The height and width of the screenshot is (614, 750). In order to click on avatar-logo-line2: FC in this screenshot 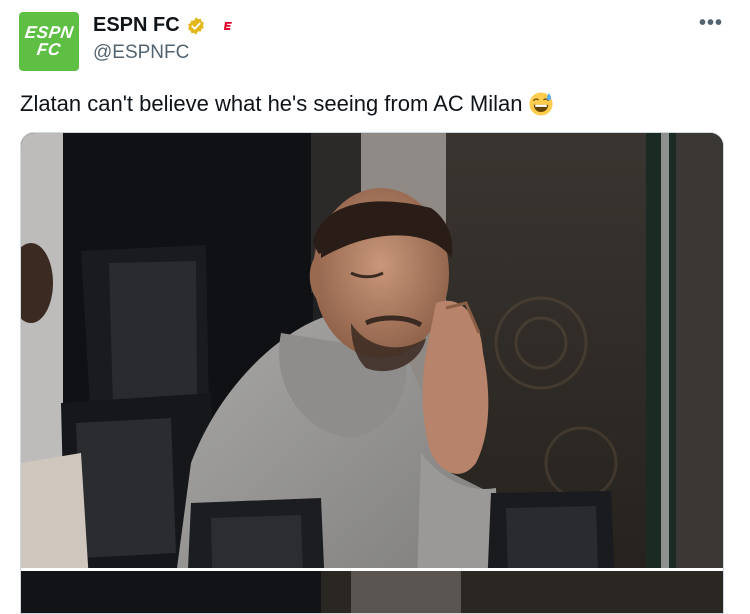, I will do `click(49, 49)`.